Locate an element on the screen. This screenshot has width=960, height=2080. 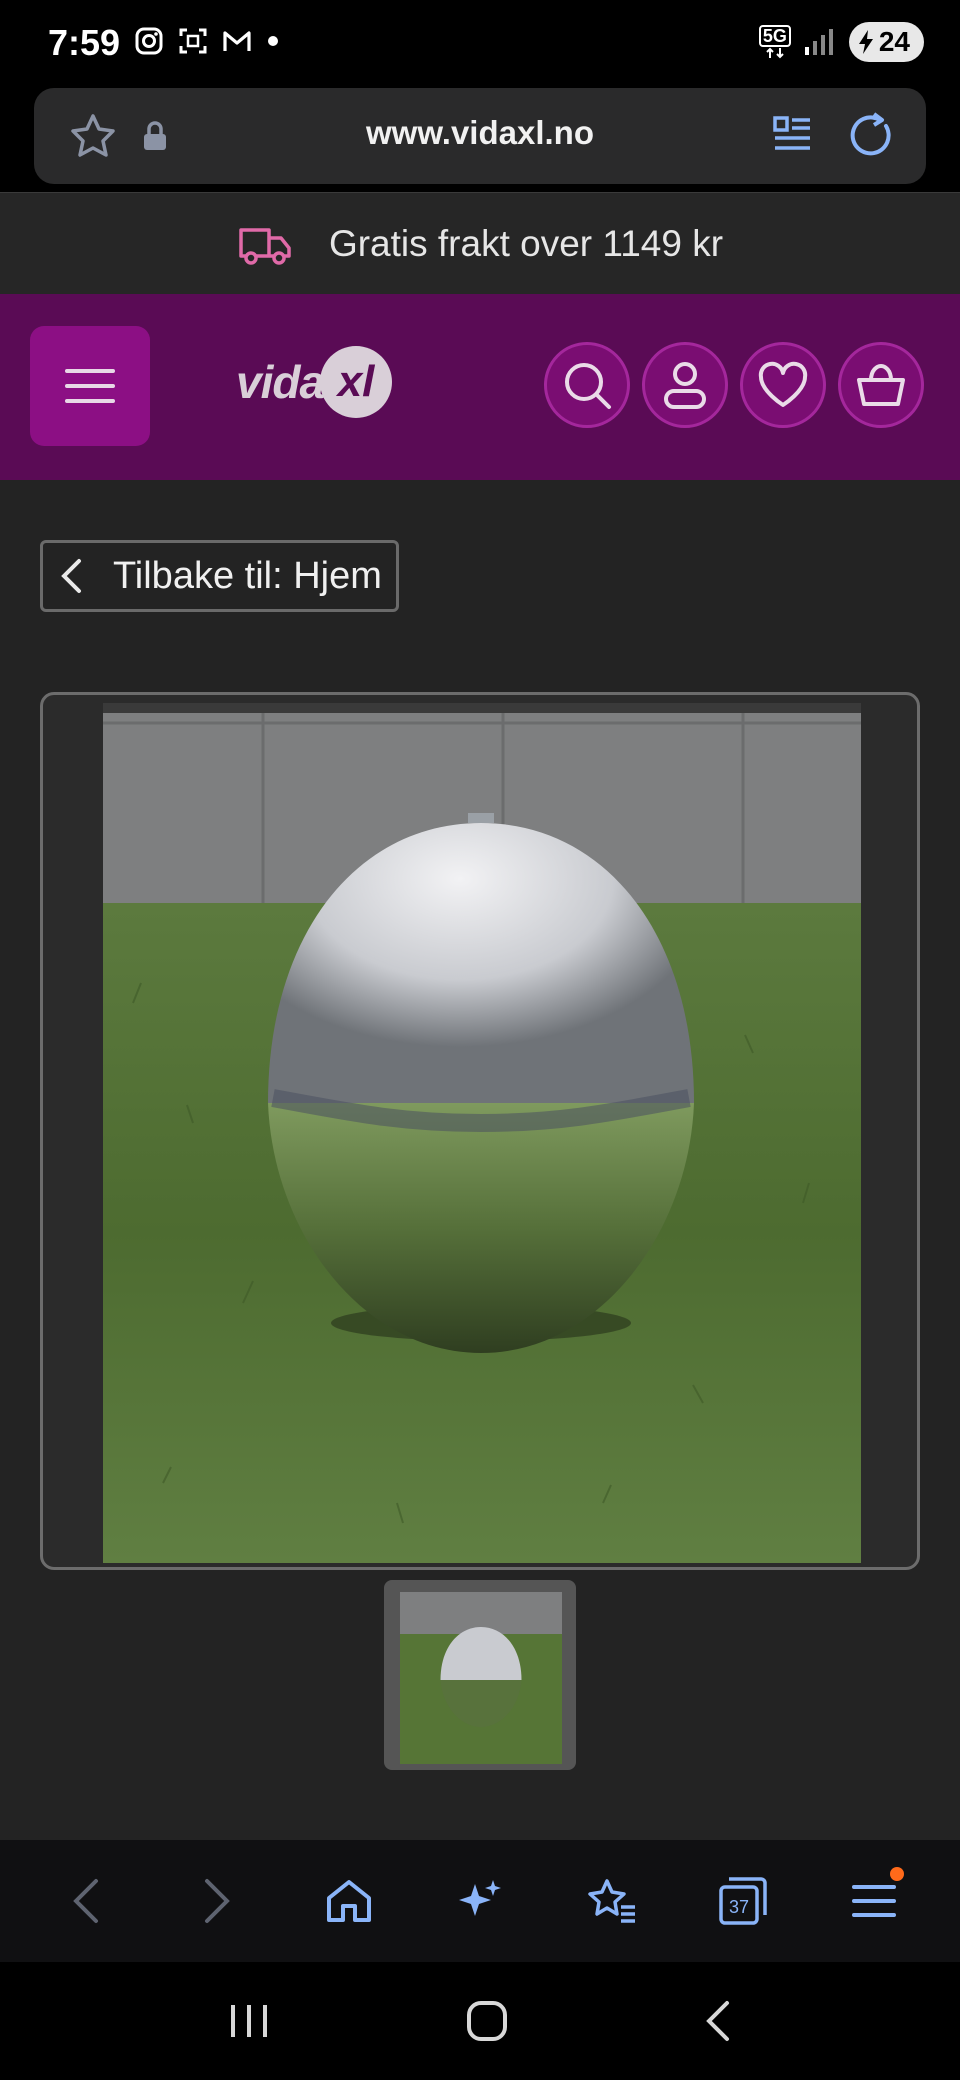
vidaxl-logo: vida xl is located at coordinates (314, 382).